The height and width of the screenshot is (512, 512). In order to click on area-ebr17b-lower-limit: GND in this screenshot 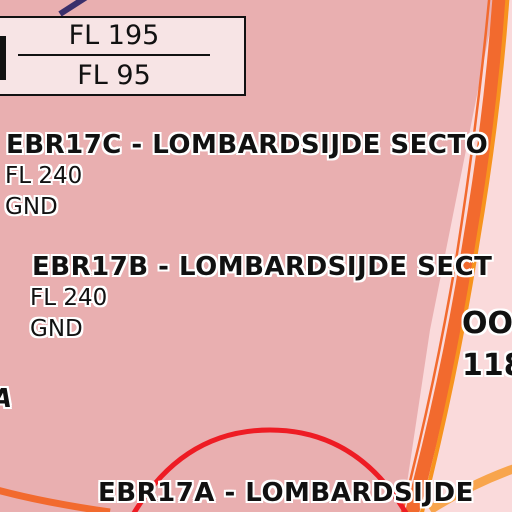, I will do `click(56, 329)`.